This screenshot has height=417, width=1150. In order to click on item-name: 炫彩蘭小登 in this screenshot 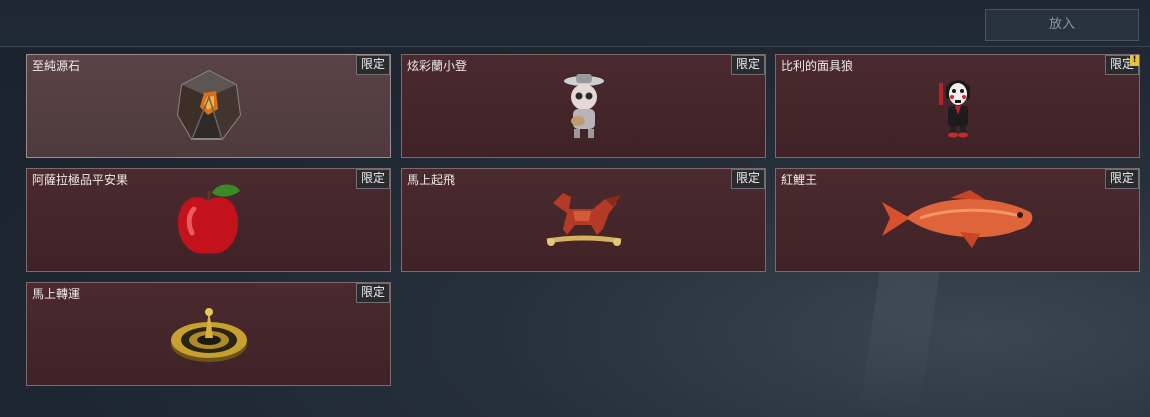, I will do `click(437, 66)`.